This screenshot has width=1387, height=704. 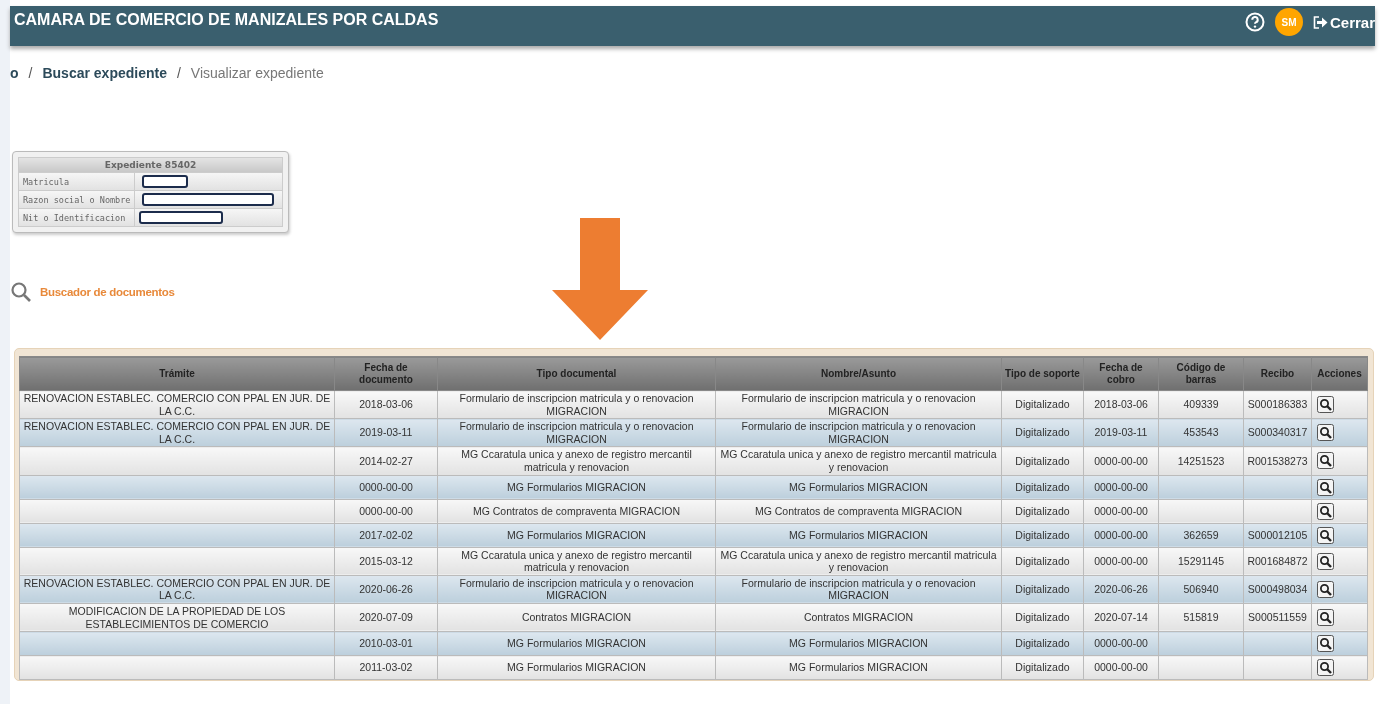 I want to click on table-cell: S000511559, so click(x=1277, y=617).